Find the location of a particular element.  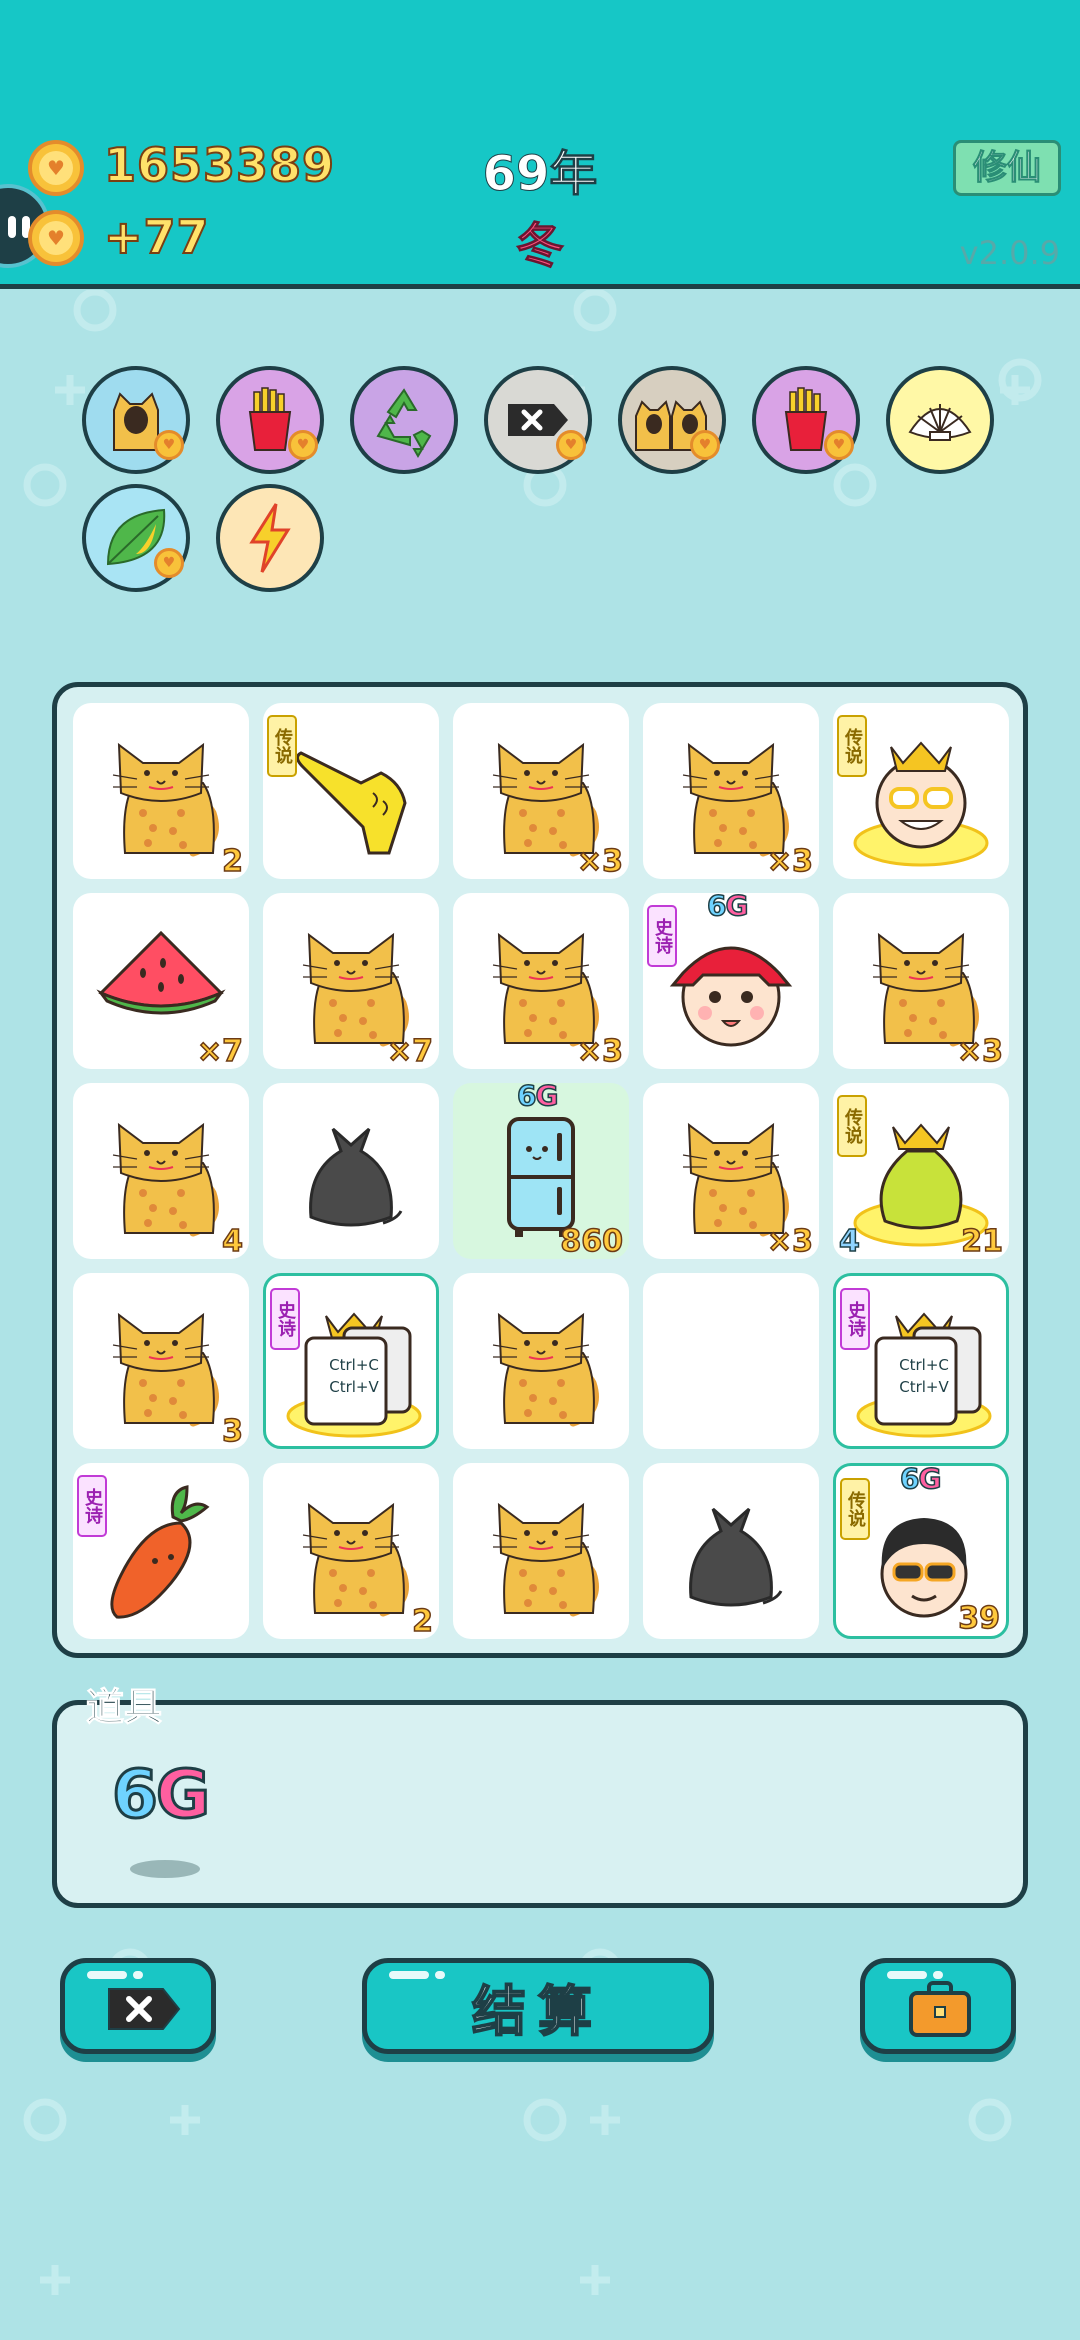

cultivation-button: 修仙 is located at coordinates (1007, 168).